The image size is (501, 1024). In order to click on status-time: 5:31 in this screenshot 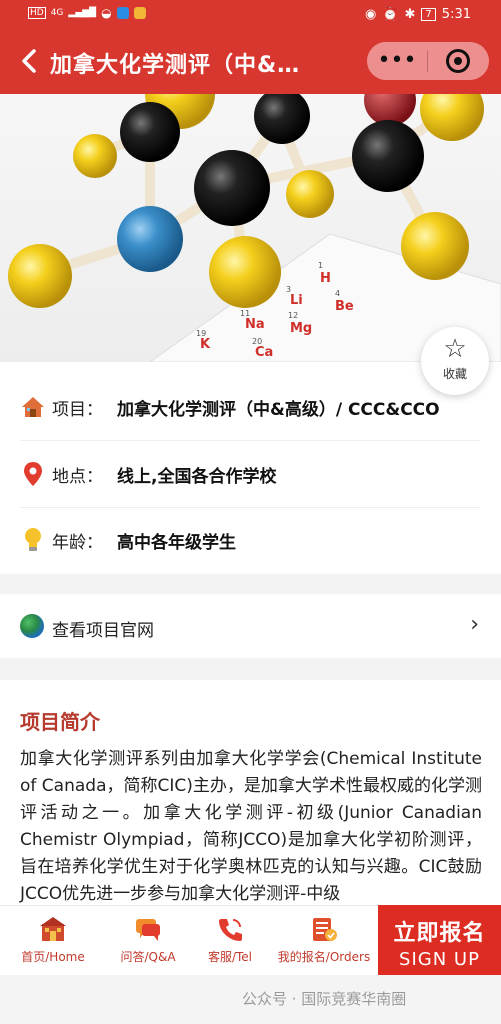, I will do `click(456, 14)`.